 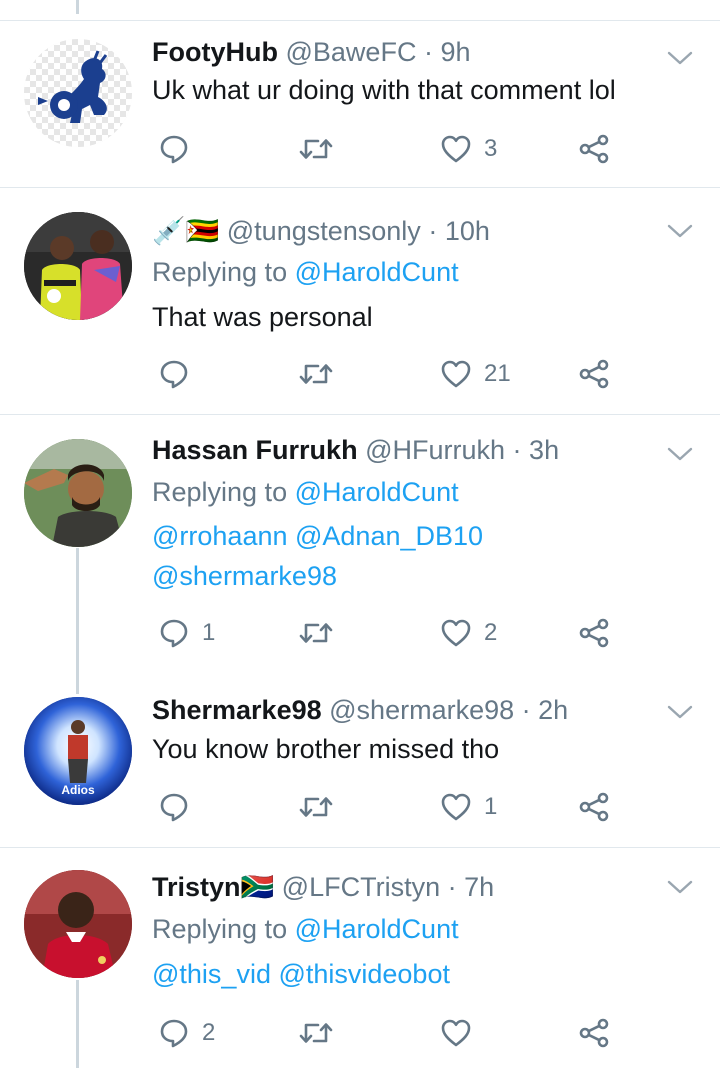 What do you see at coordinates (475, 374) in the screenshot?
I see `like-button: 21` at bounding box center [475, 374].